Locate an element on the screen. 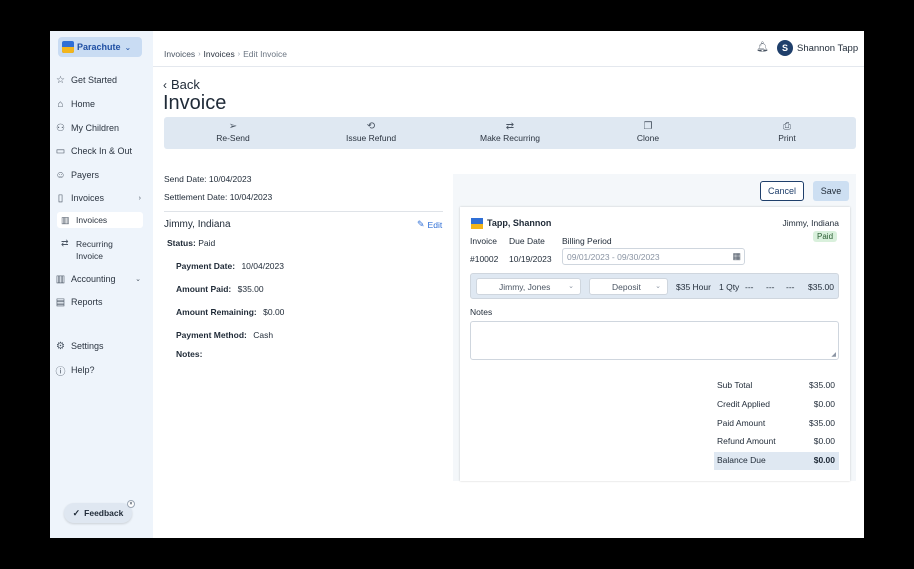 This screenshot has width=914, height=569. line-amount: $35.00 is located at coordinates (821, 287).